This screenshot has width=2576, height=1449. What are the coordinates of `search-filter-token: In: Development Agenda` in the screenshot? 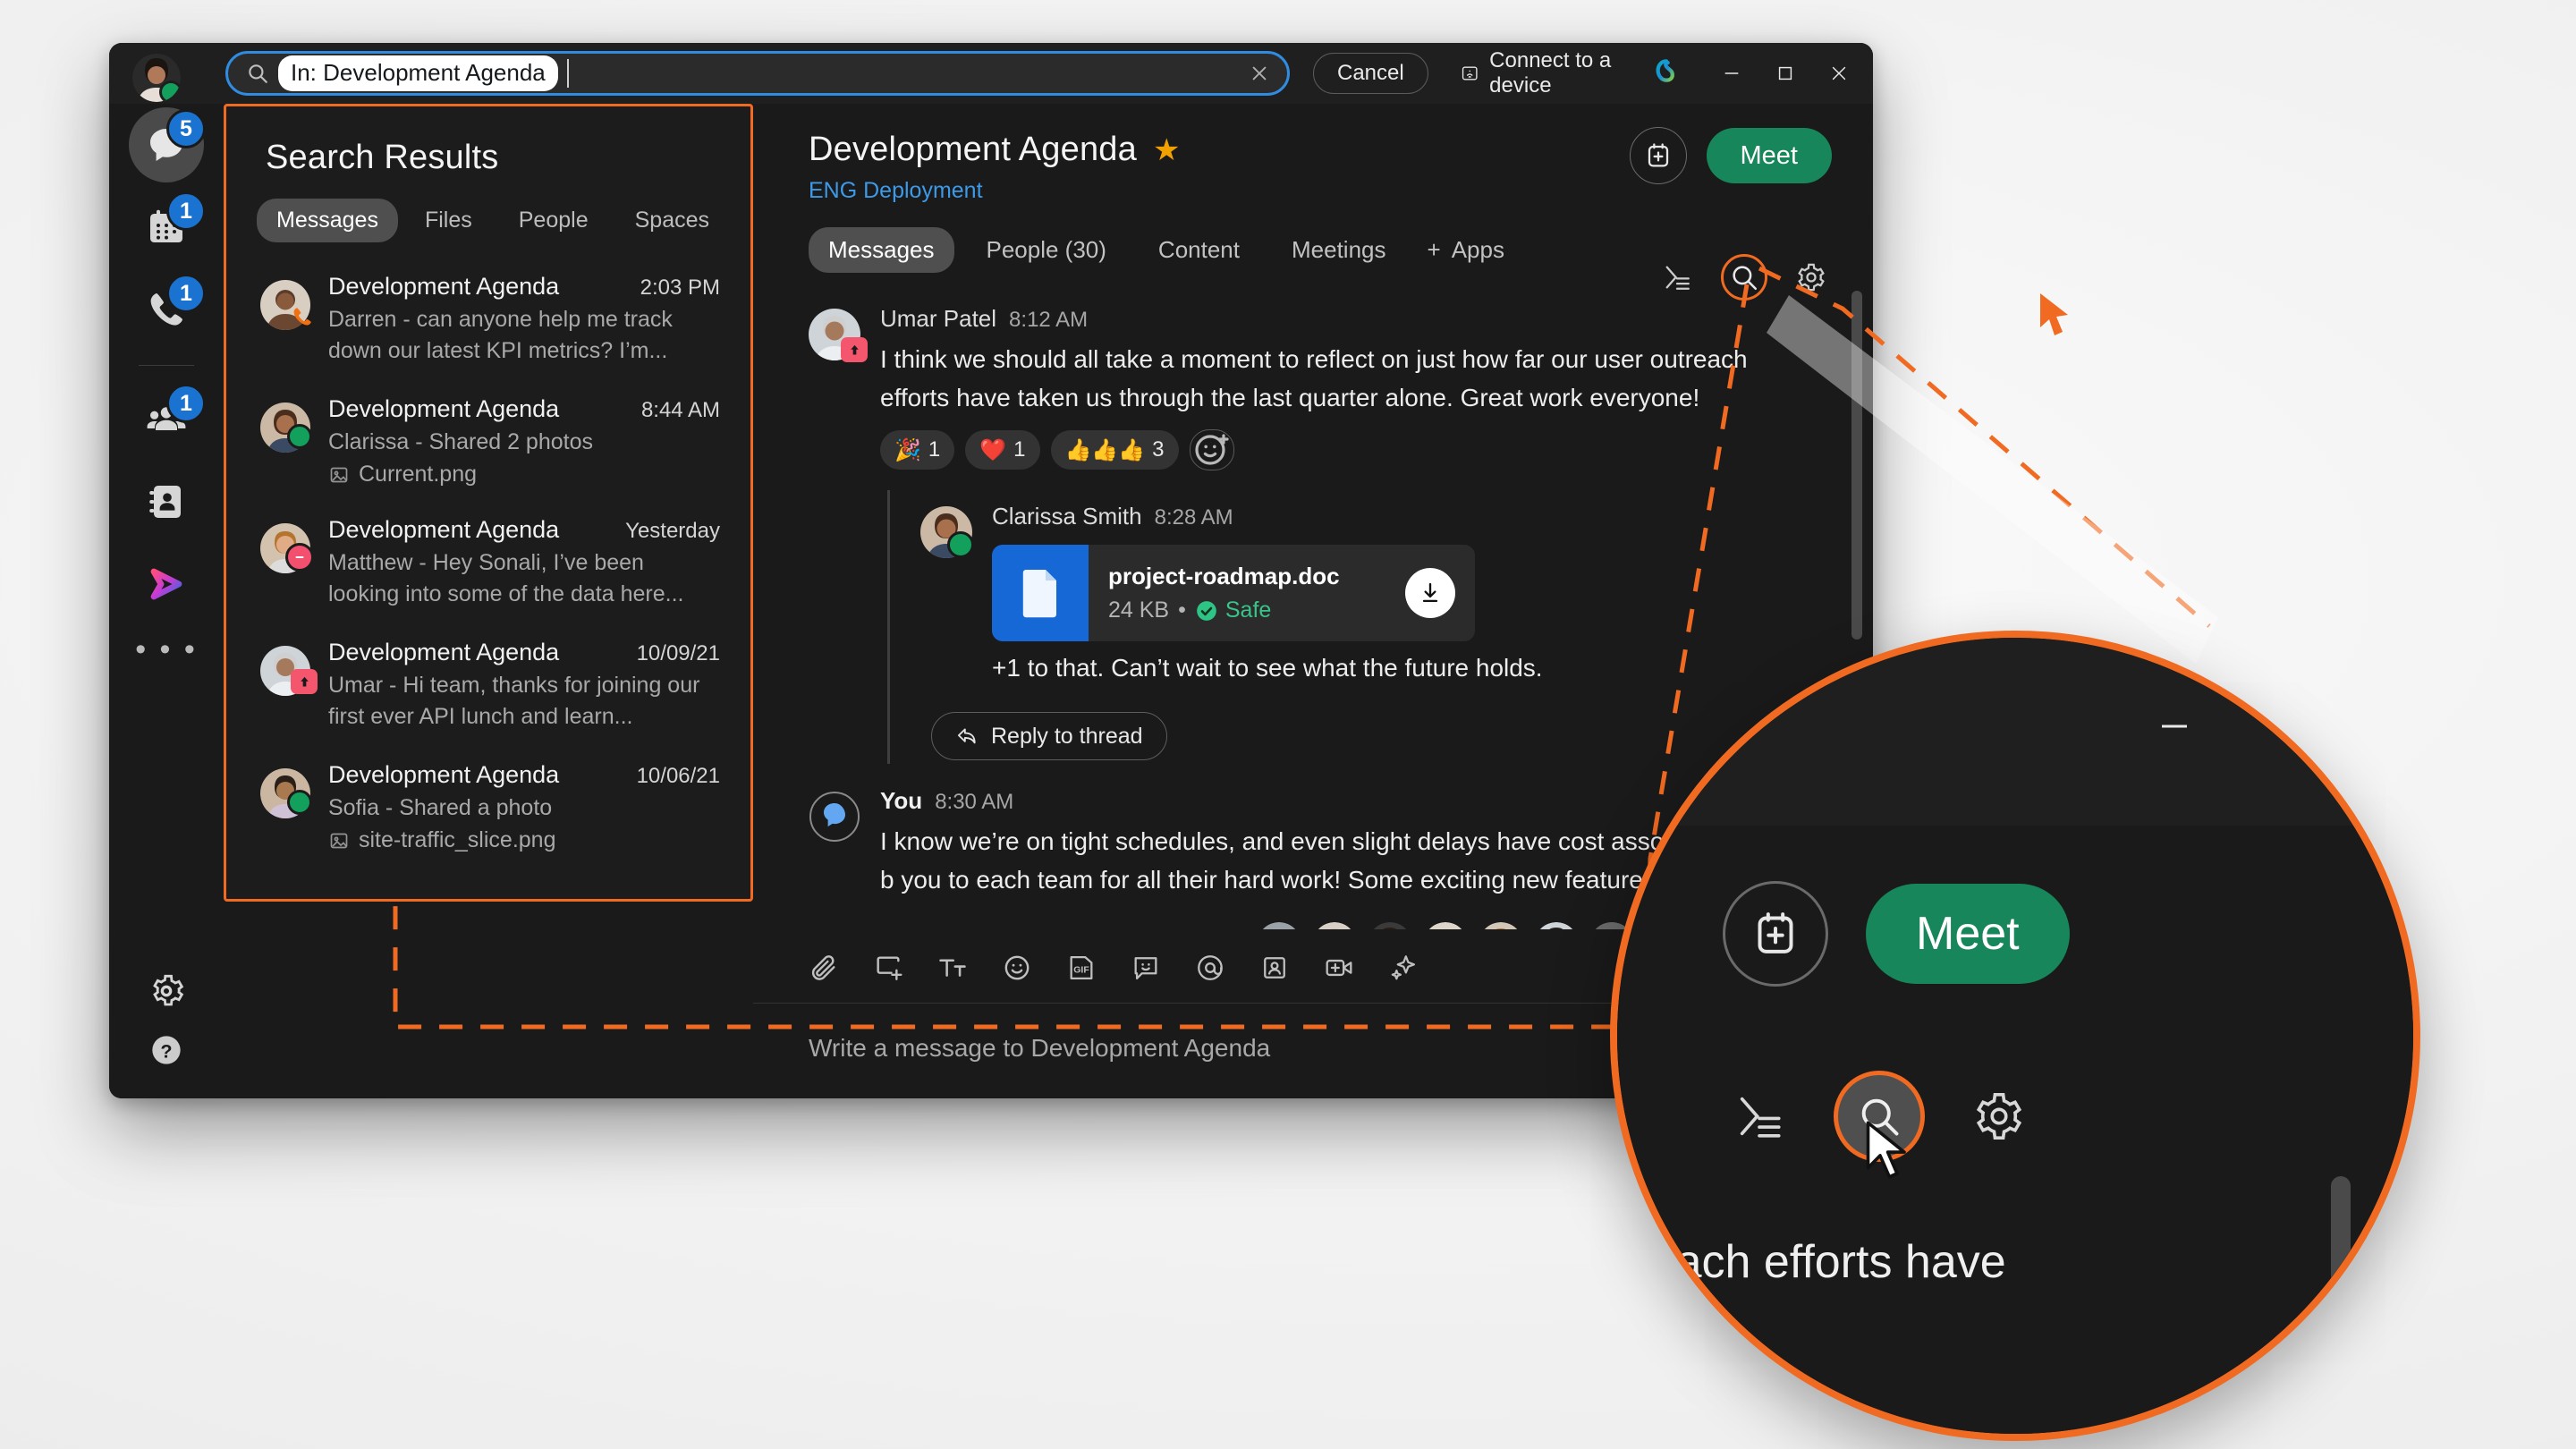 It's located at (418, 73).